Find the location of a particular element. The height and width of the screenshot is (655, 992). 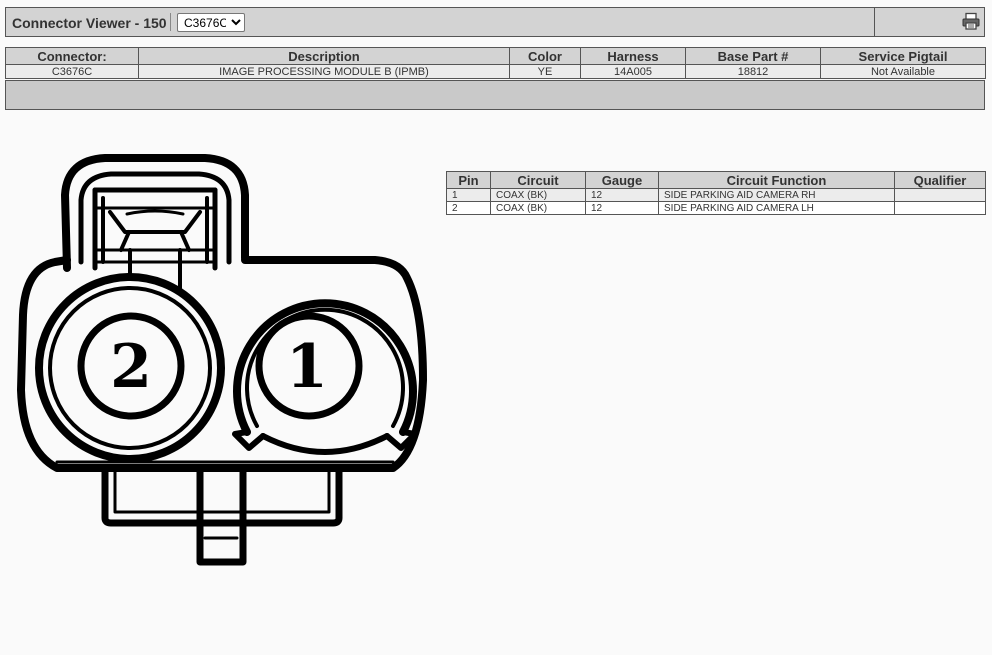

cell-pin: 2 is located at coordinates (468, 208).